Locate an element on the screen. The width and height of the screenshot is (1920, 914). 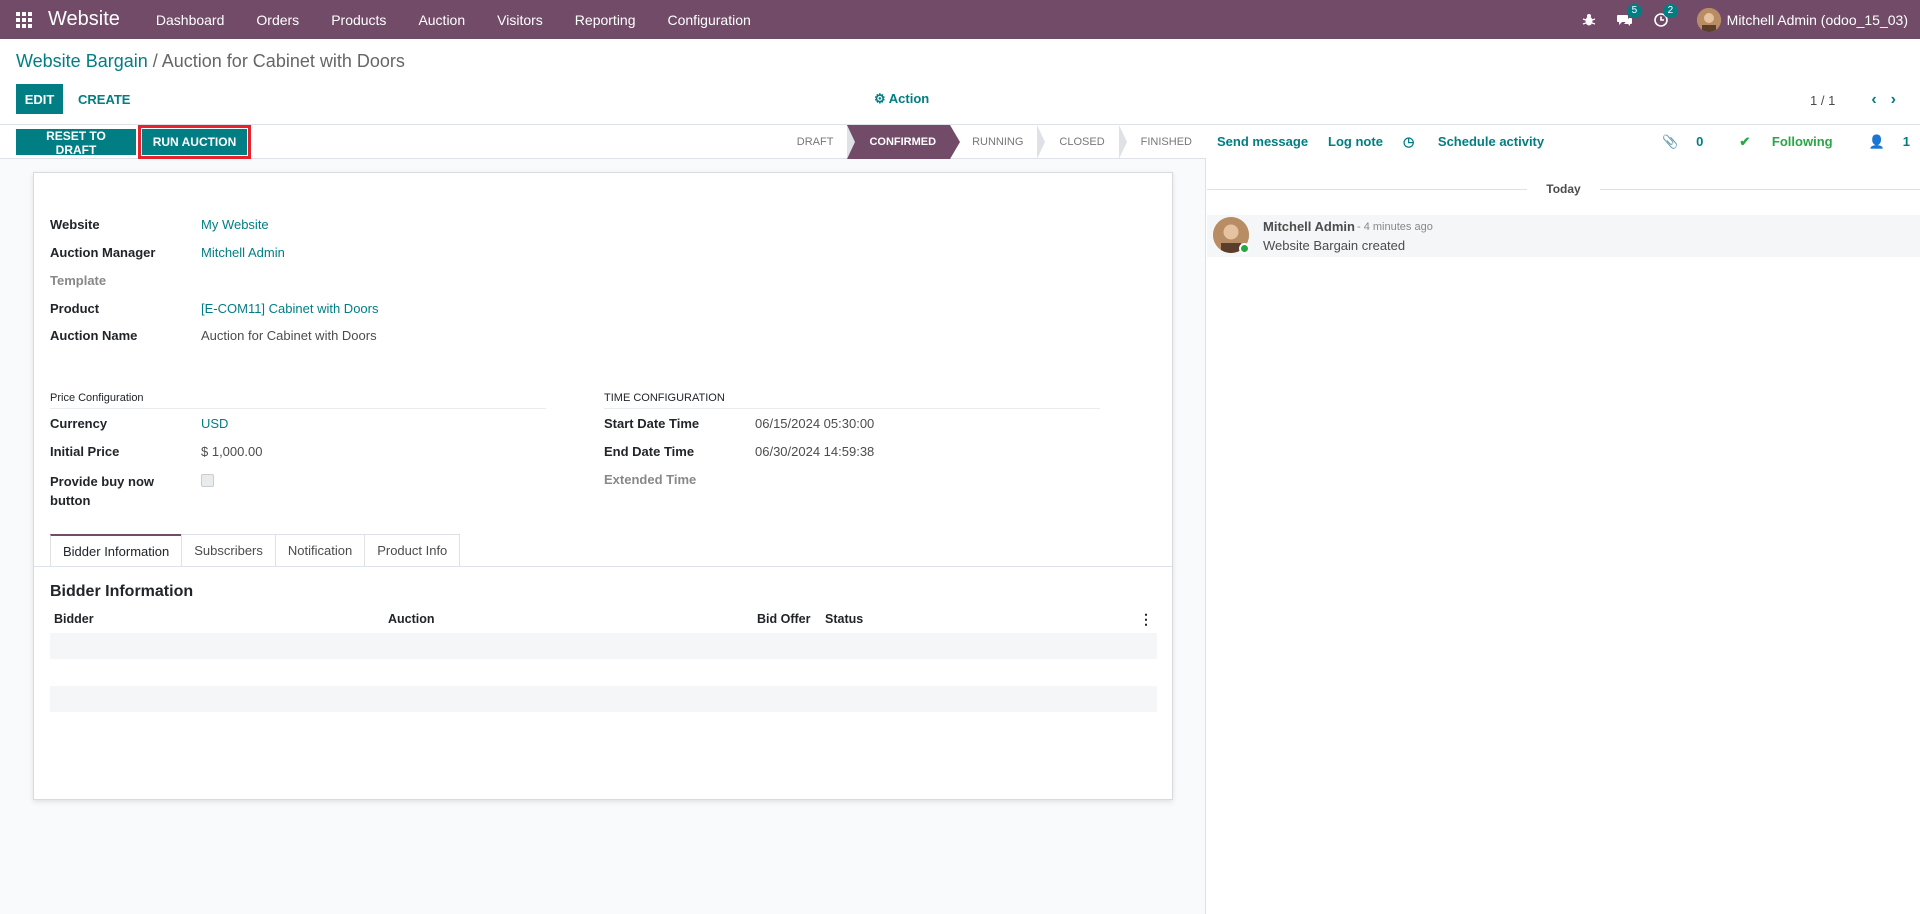
online-status-icon is located at coordinates (1244, 248).